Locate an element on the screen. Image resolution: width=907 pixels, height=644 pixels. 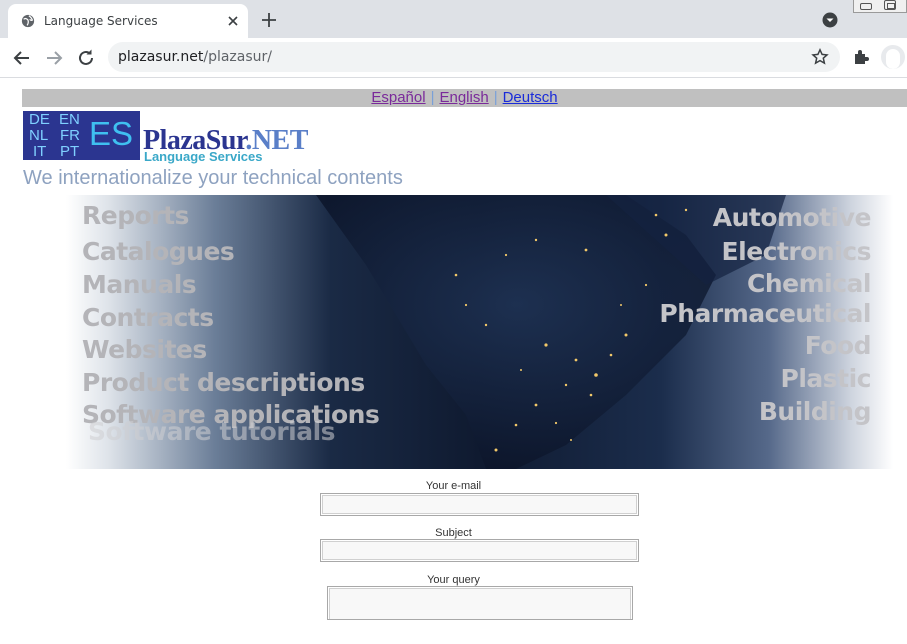
logo-code: FR is located at coordinates (70, 135).